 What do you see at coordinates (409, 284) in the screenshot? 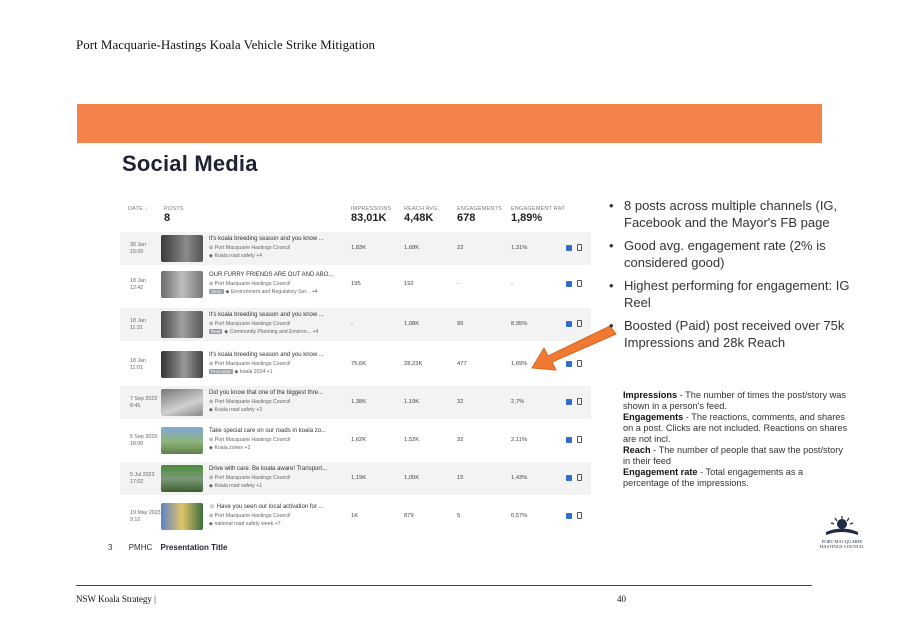
I see `post-reach: 192` at bounding box center [409, 284].